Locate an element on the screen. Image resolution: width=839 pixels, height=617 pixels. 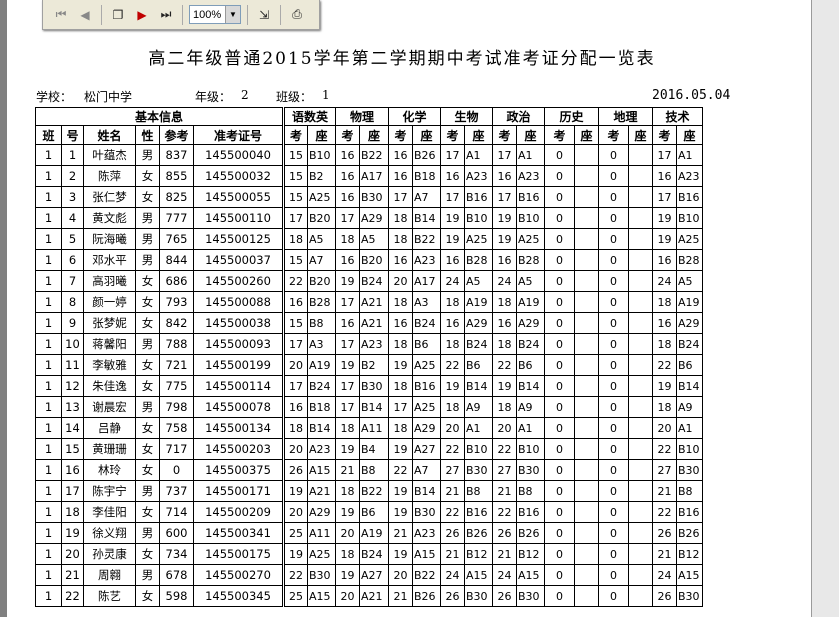
number-cell: 1 is located at coordinates (72, 155).